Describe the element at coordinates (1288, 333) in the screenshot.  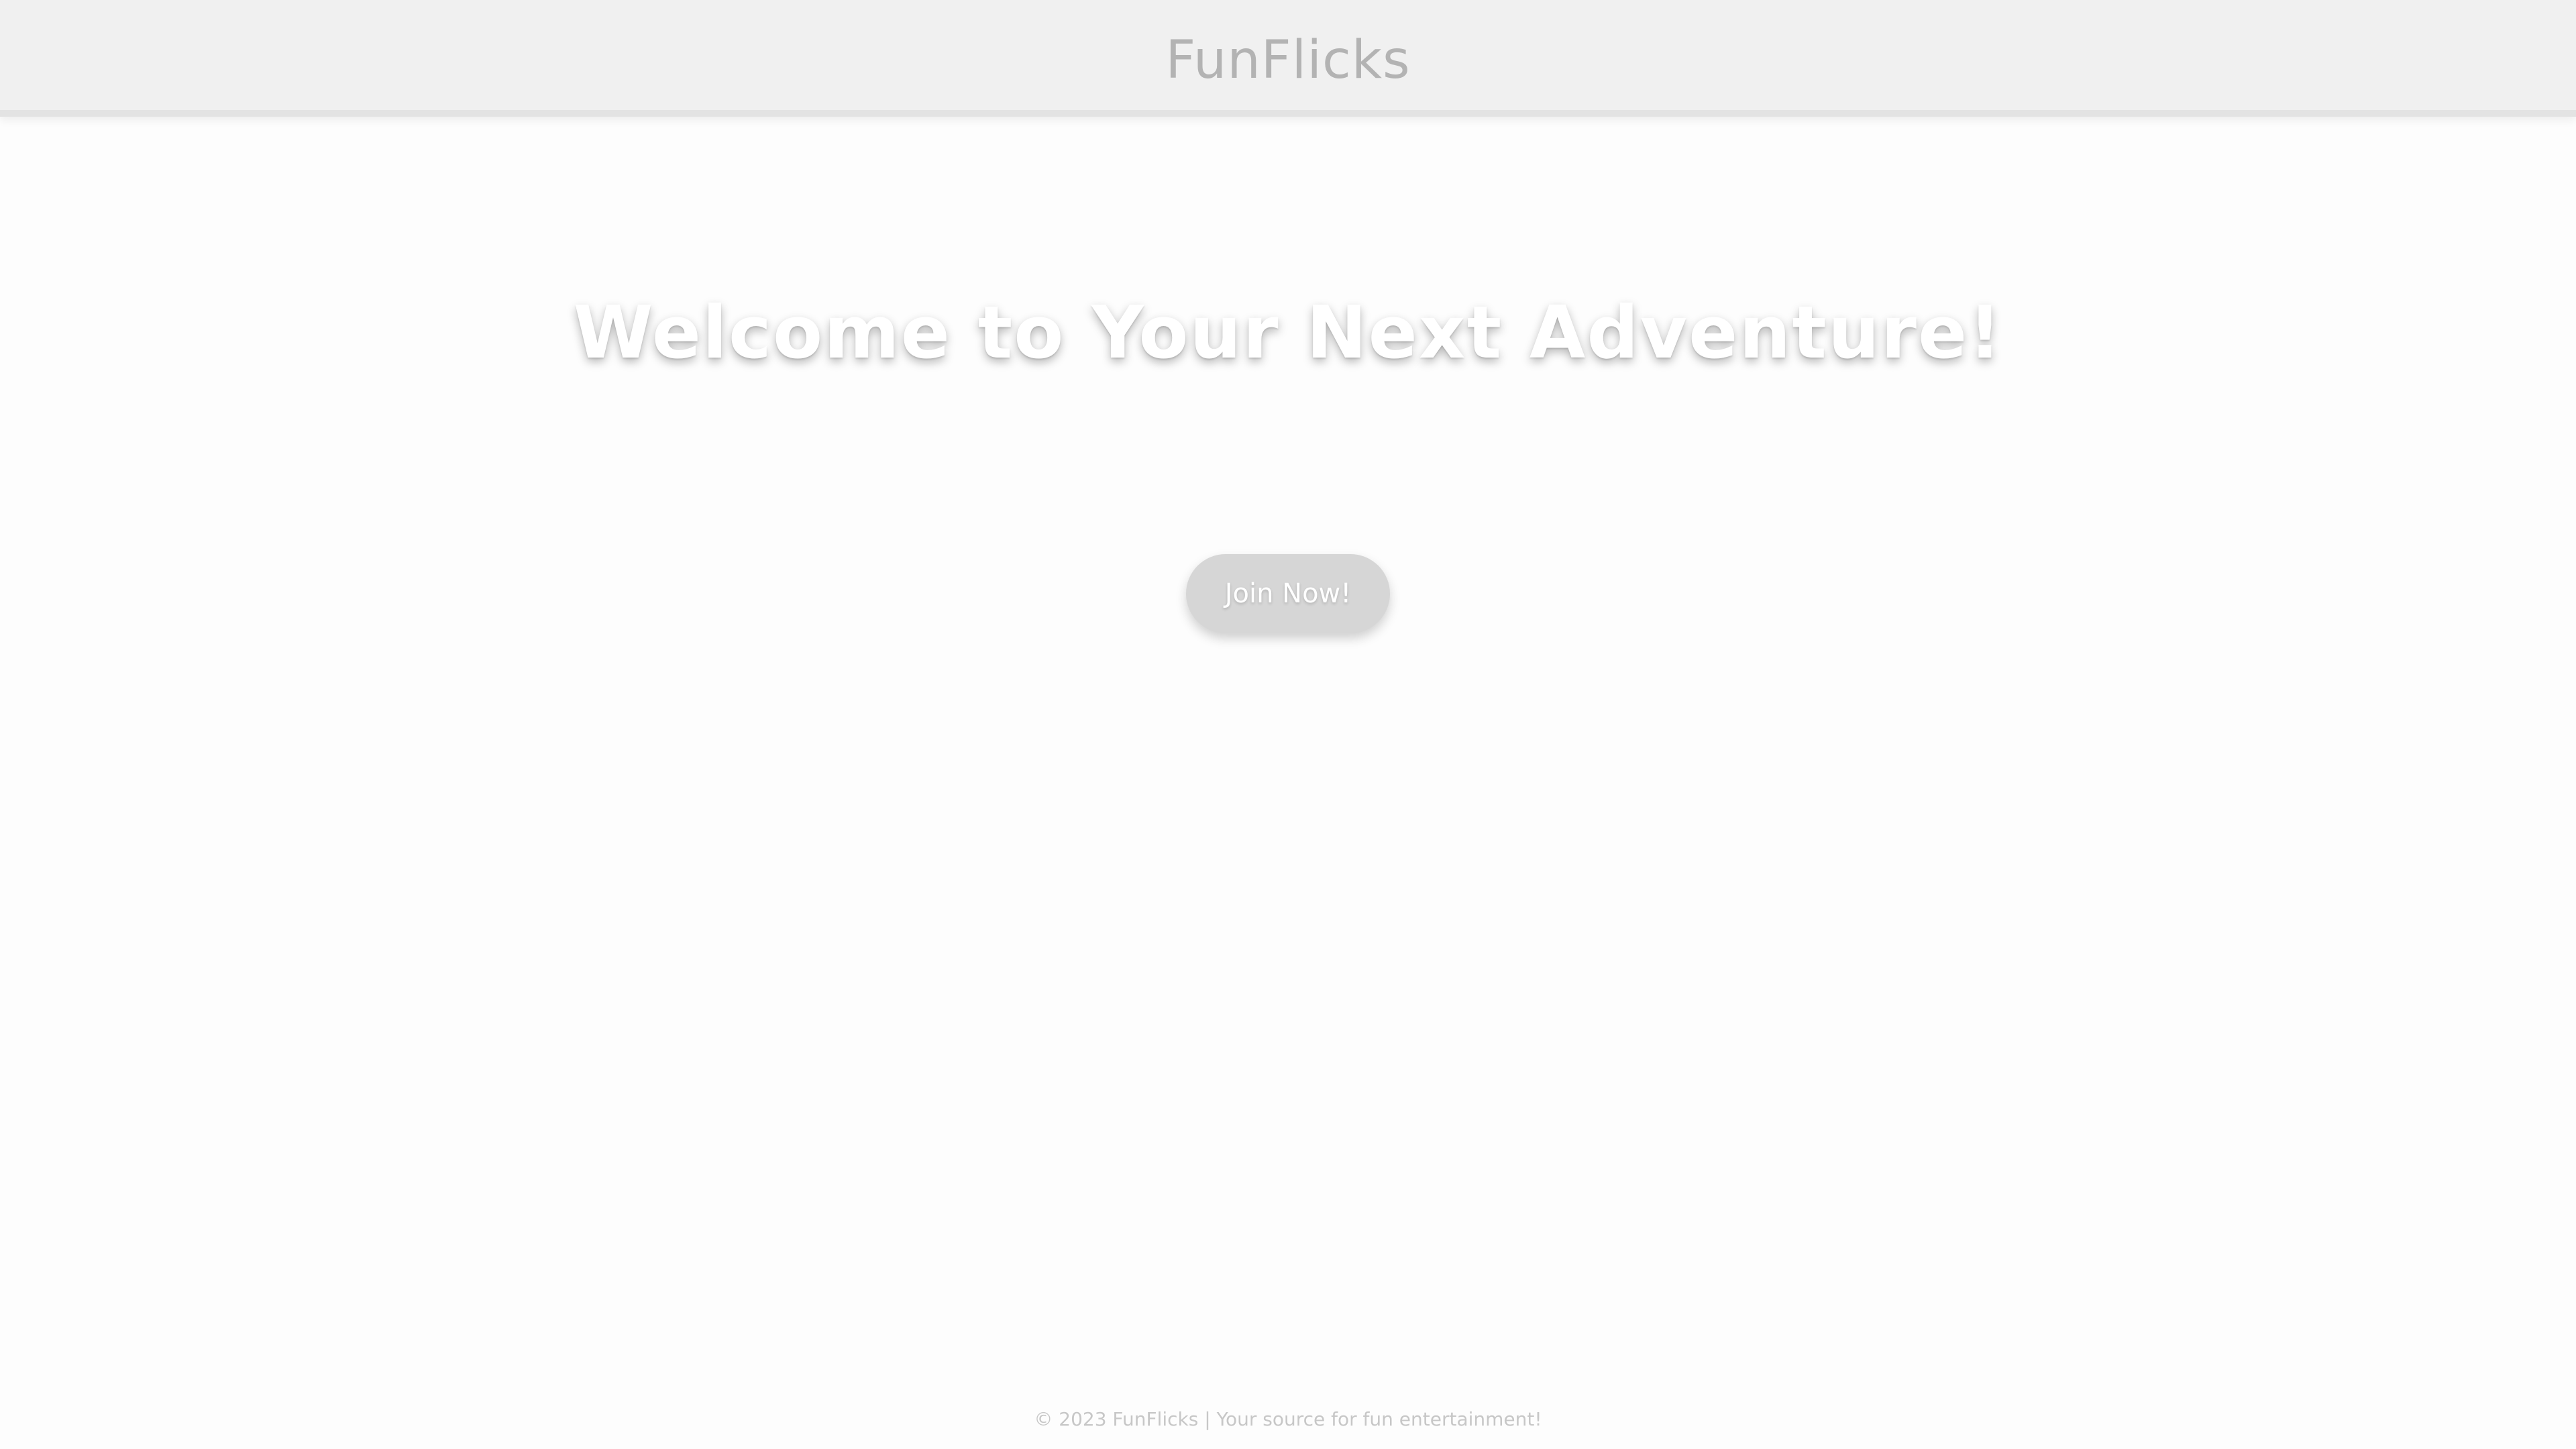
I see `hero-title: Welcome to Your Next Adventure!` at that location.